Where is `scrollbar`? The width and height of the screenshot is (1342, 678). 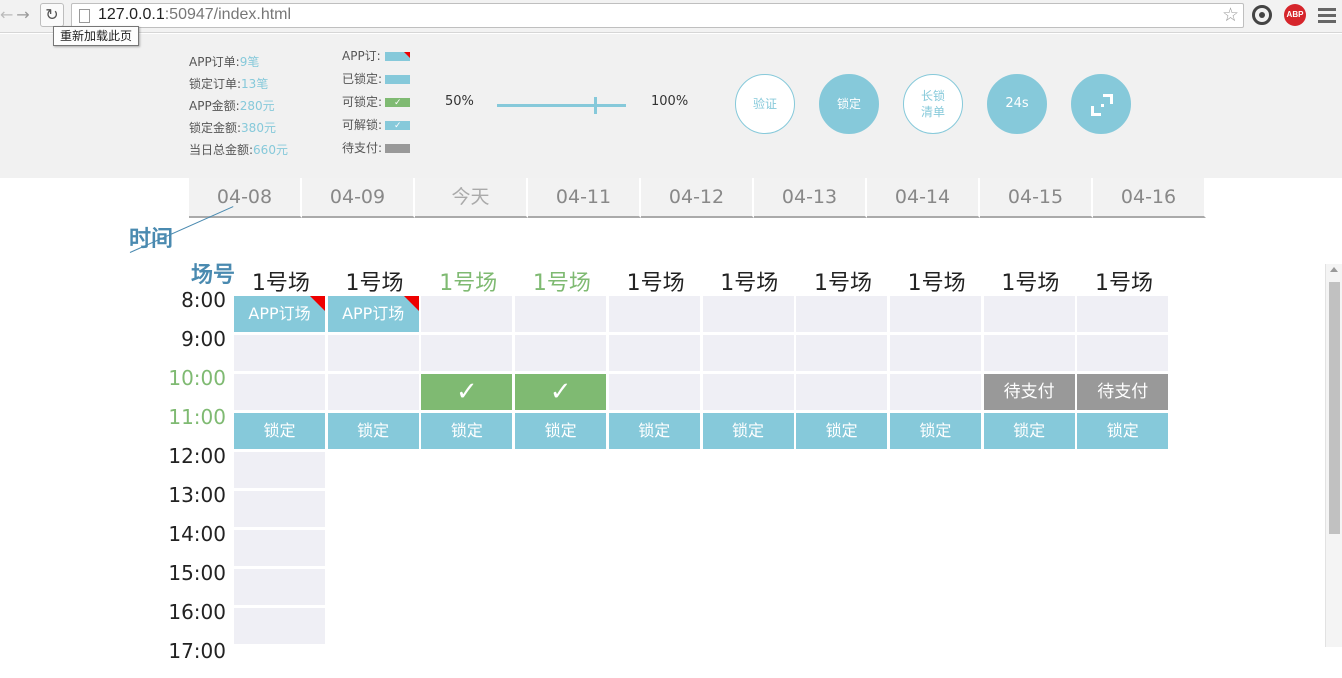 scrollbar is located at coordinates (1333, 455).